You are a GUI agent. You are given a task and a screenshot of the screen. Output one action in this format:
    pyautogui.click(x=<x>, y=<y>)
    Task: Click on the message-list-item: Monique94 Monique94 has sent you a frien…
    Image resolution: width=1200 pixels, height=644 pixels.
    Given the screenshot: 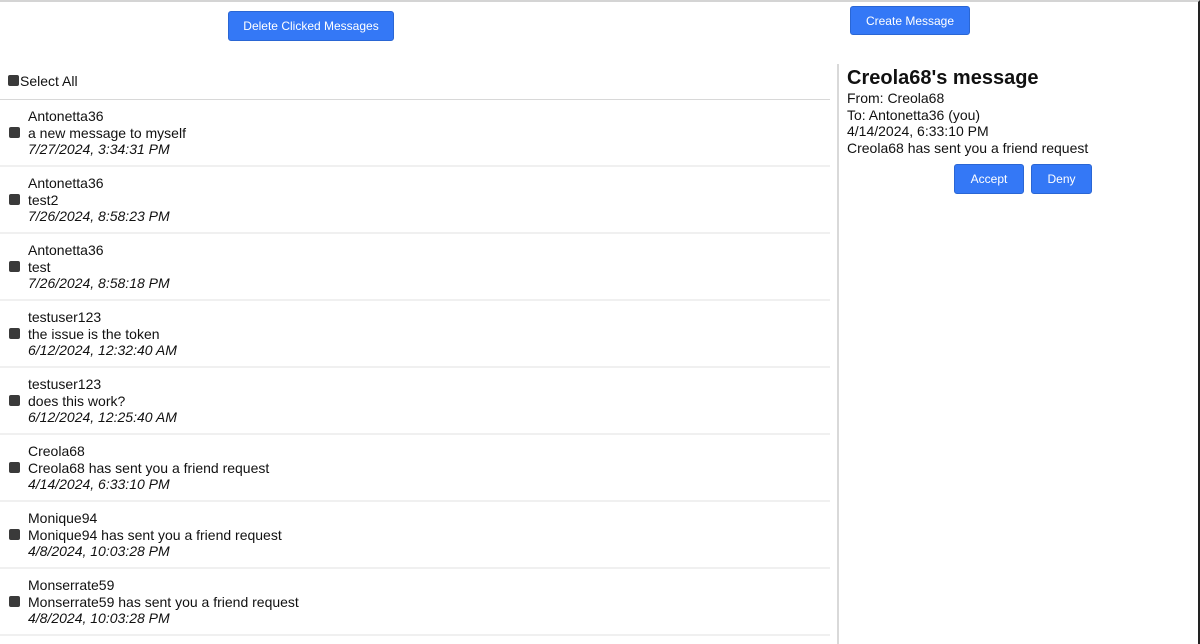 What is the action you would take?
    pyautogui.click(x=415, y=535)
    